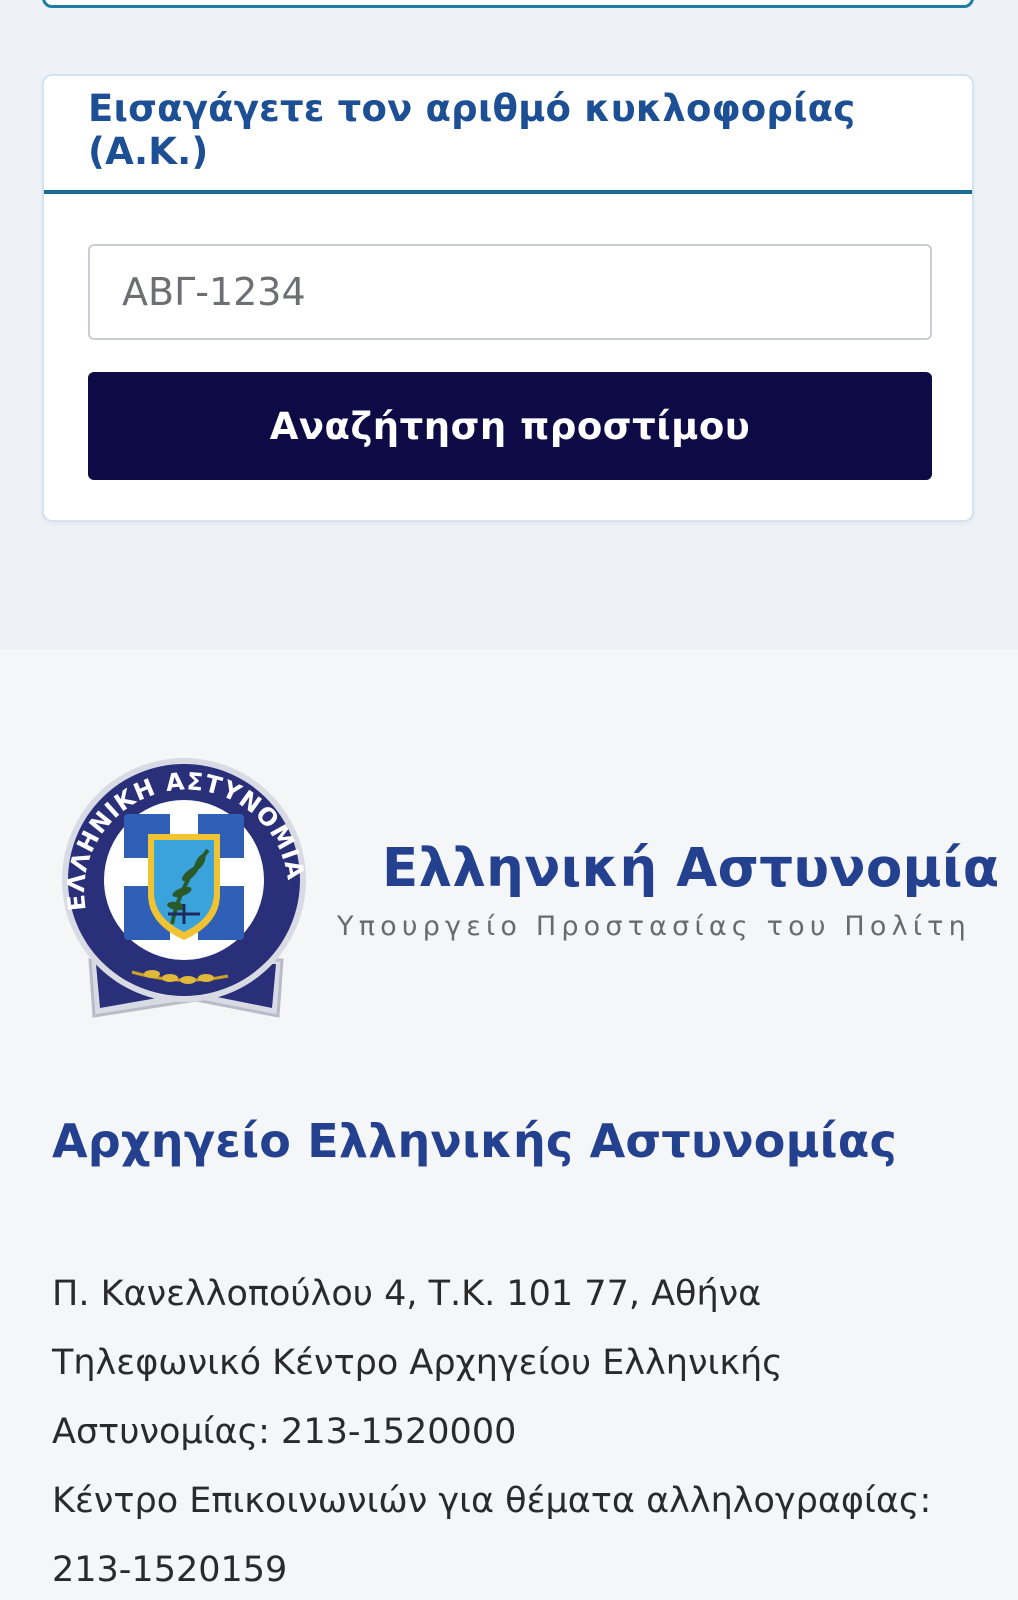 Image resolution: width=1018 pixels, height=1600 pixels. What do you see at coordinates (510, 426) in the screenshot?
I see `search-fine-button: Αναζήτηση προστίμου` at bounding box center [510, 426].